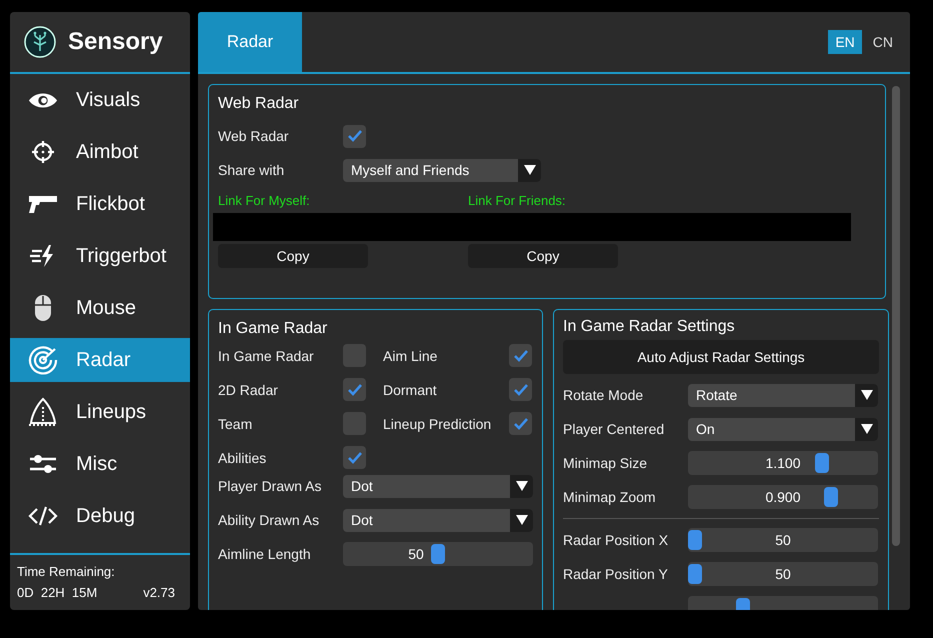 This screenshot has width=933, height=638. What do you see at coordinates (616, 540) in the screenshot?
I see `setting-label: Radar Position X` at bounding box center [616, 540].